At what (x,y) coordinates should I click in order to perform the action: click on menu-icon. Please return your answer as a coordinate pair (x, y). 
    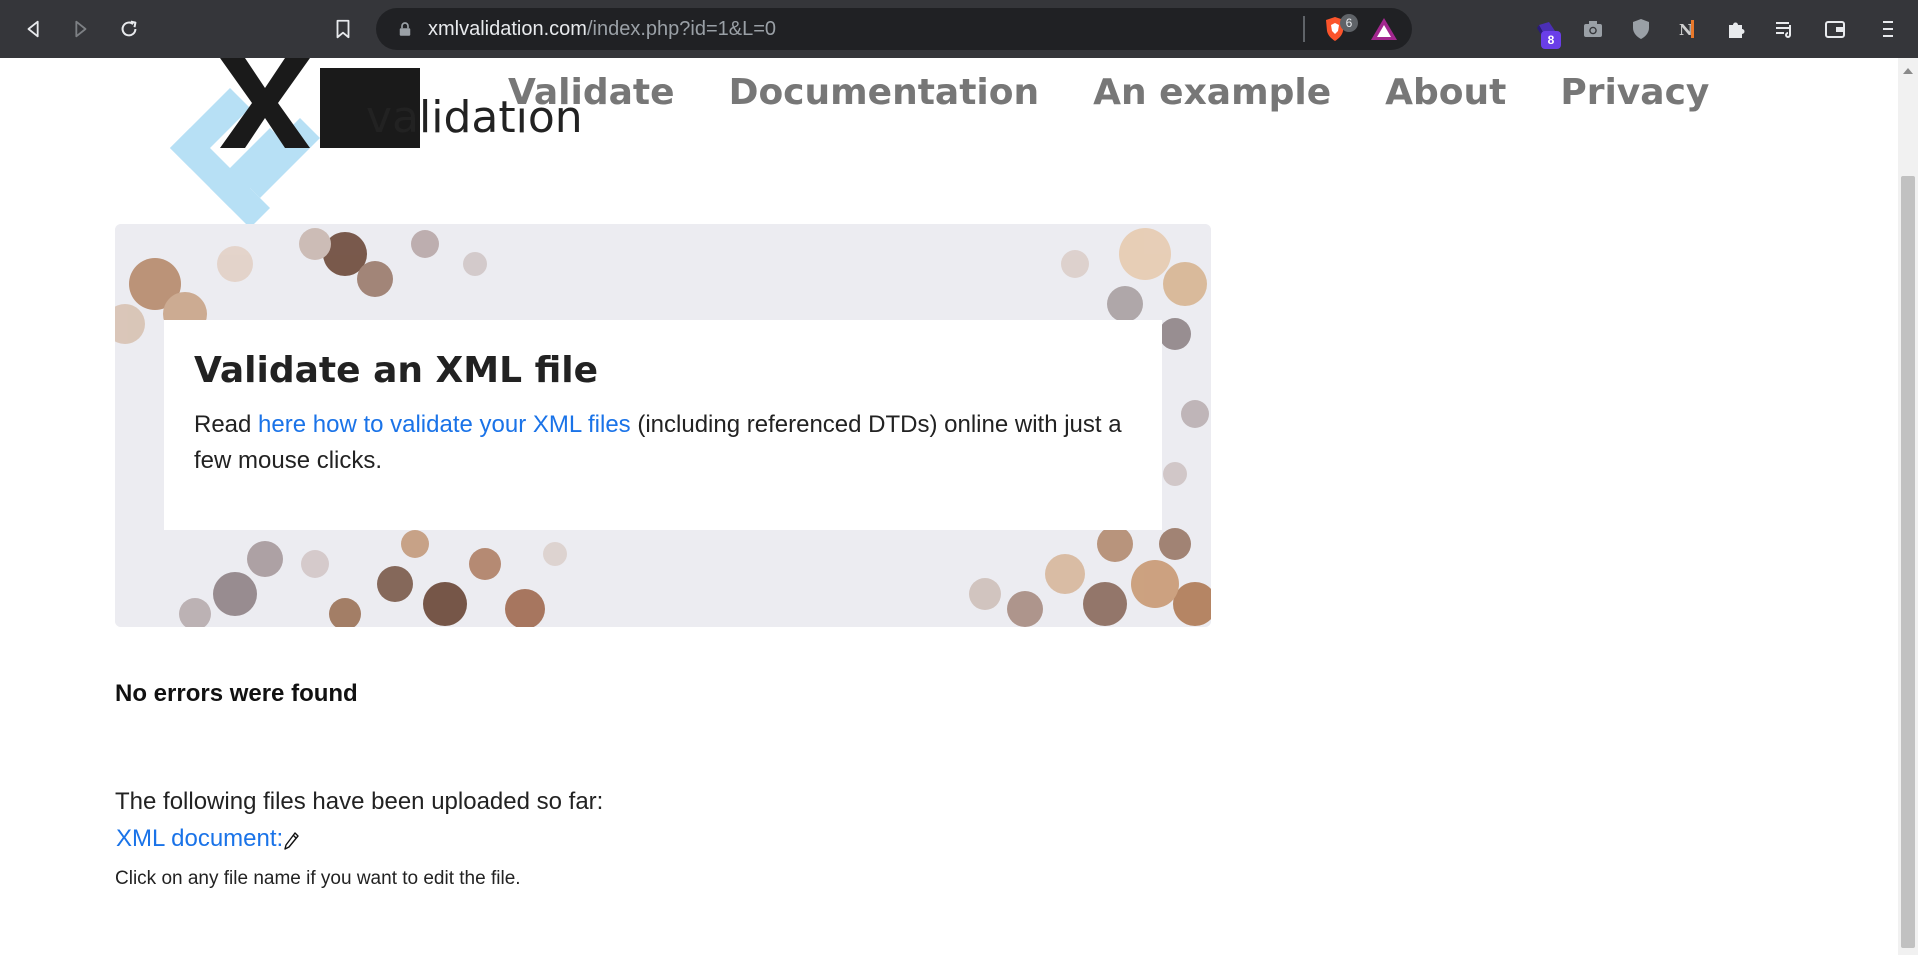
    Looking at the image, I should click on (1888, 29).